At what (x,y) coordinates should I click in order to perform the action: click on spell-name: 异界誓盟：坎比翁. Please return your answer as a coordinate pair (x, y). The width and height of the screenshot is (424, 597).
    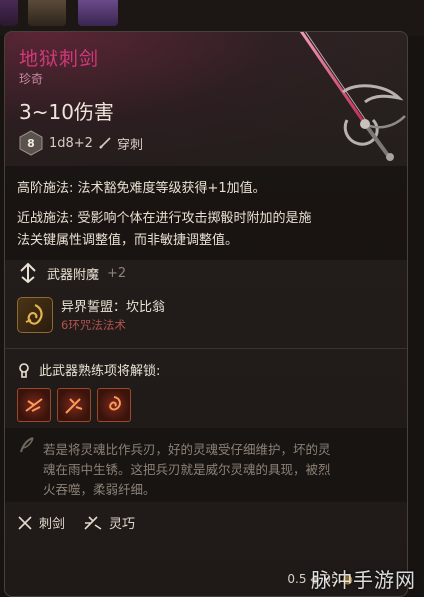
    Looking at the image, I should click on (113, 307).